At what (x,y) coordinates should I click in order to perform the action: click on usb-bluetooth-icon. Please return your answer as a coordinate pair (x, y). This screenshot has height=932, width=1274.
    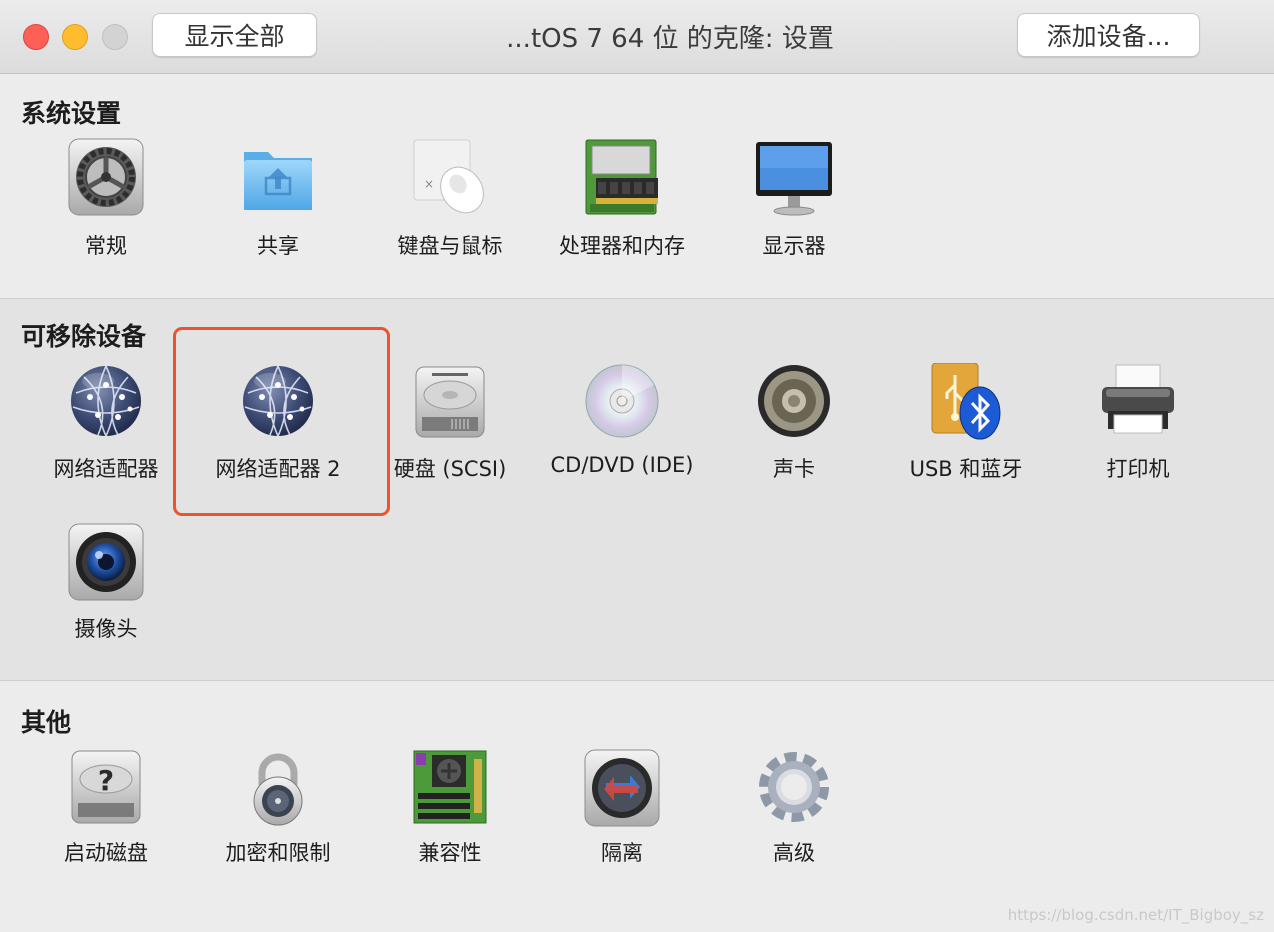
    Looking at the image, I should click on (966, 401).